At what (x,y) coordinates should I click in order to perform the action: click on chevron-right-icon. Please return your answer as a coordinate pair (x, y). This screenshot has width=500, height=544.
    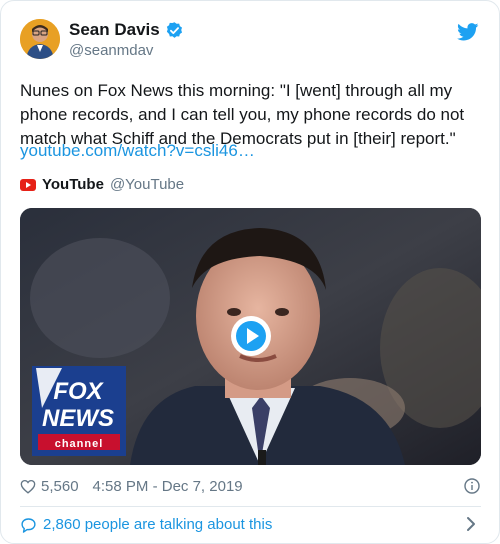
    Looking at the image, I should click on (471, 524).